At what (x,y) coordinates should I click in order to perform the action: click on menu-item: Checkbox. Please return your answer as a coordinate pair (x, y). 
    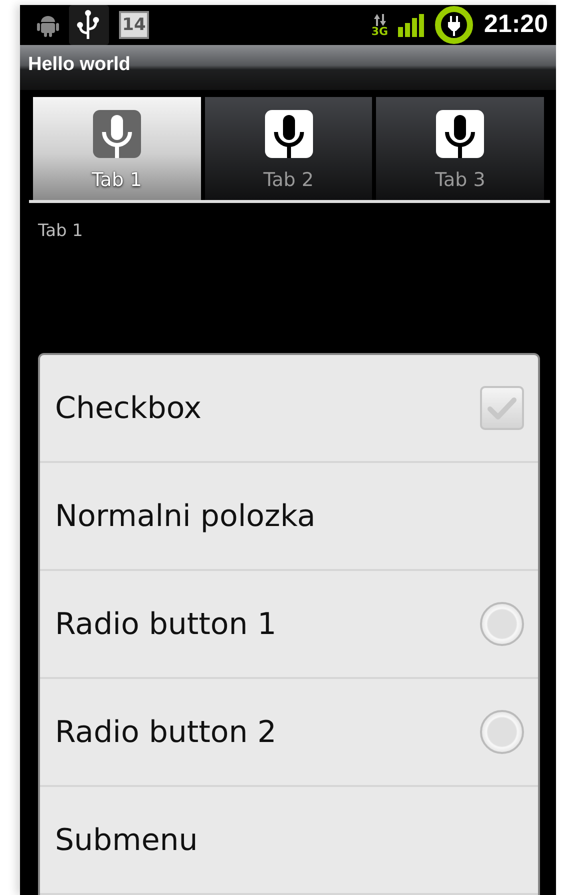
    Looking at the image, I should click on (289, 409).